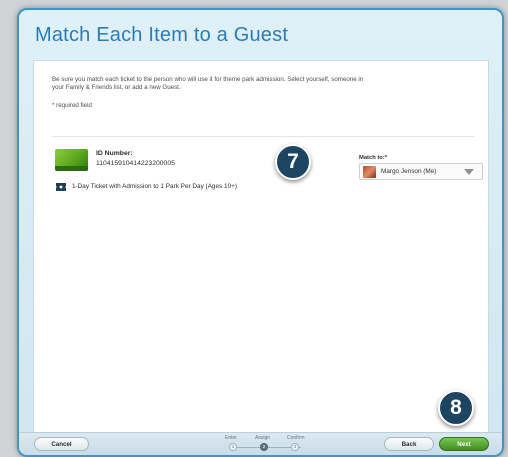 Image resolution: width=508 pixels, height=457 pixels. Describe the element at coordinates (264, 447) in the screenshot. I see `step-dot-assign: 2` at that location.